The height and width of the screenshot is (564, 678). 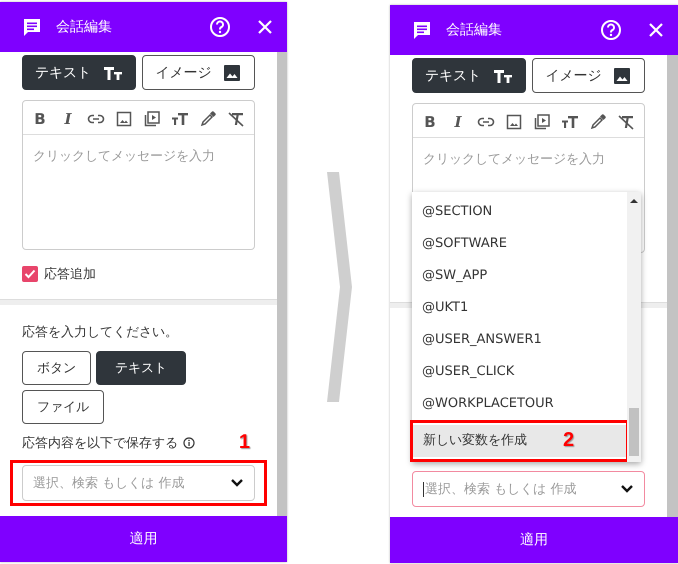 I want to click on scroll-up-icon, so click(x=634, y=201).